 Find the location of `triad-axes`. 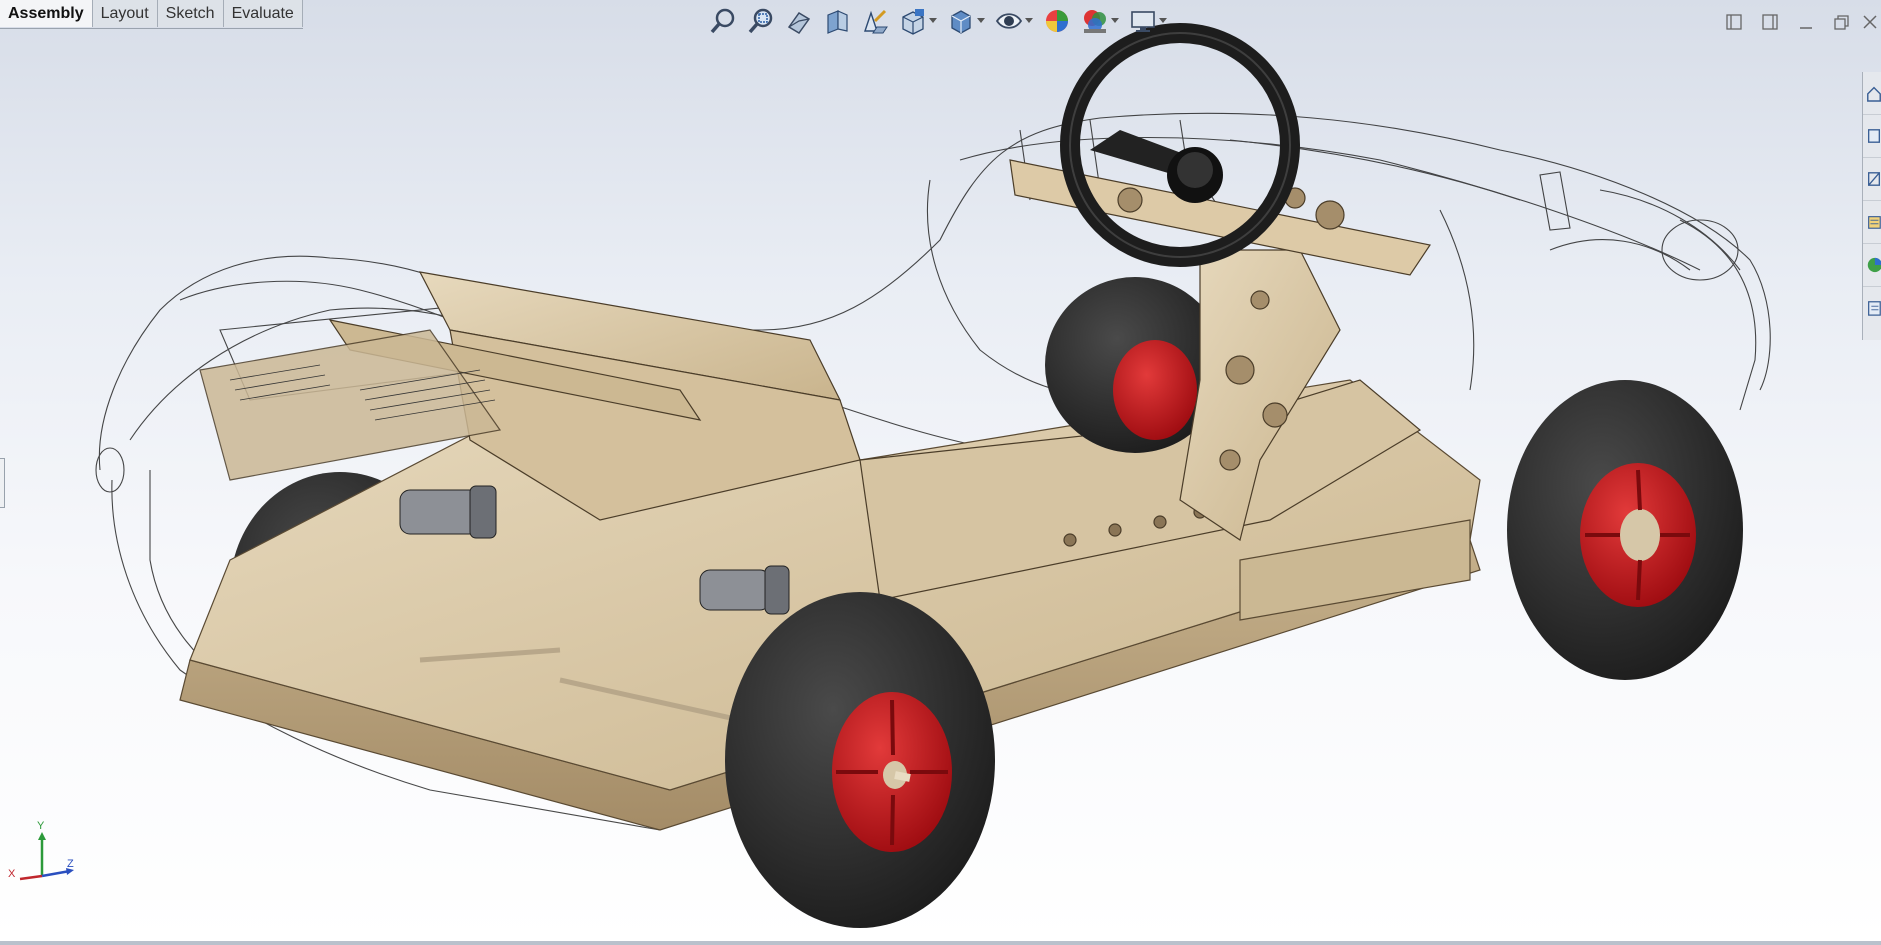

triad-axes is located at coordinates (46, 856).